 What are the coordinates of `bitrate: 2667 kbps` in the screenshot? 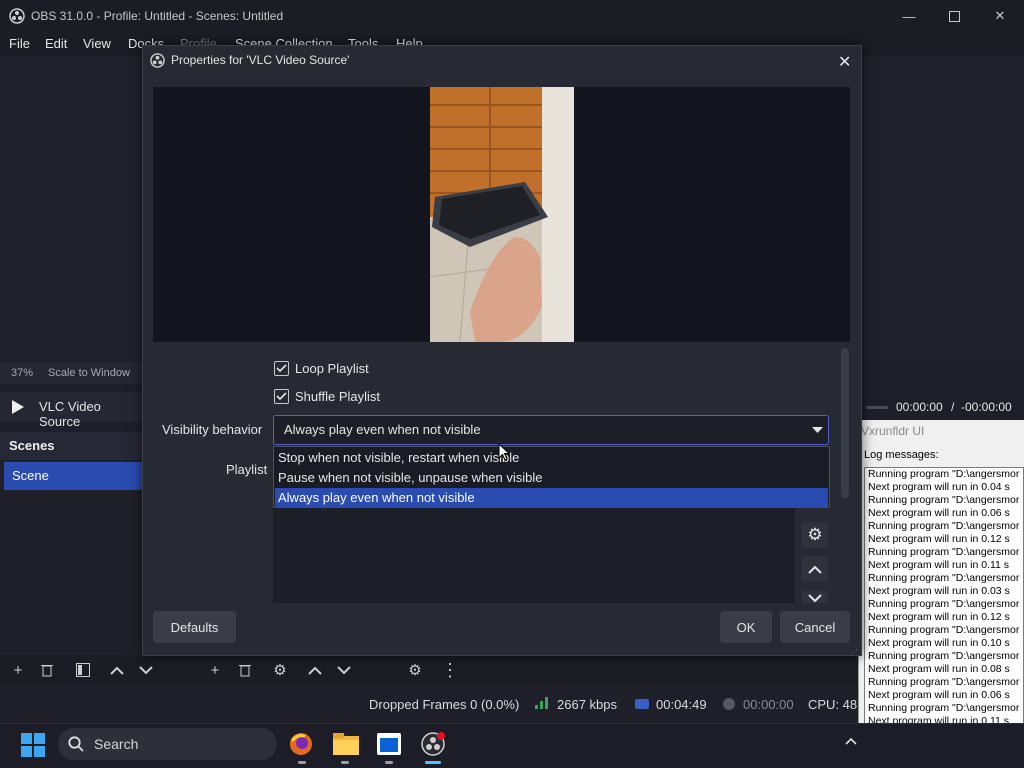 It's located at (587, 704).